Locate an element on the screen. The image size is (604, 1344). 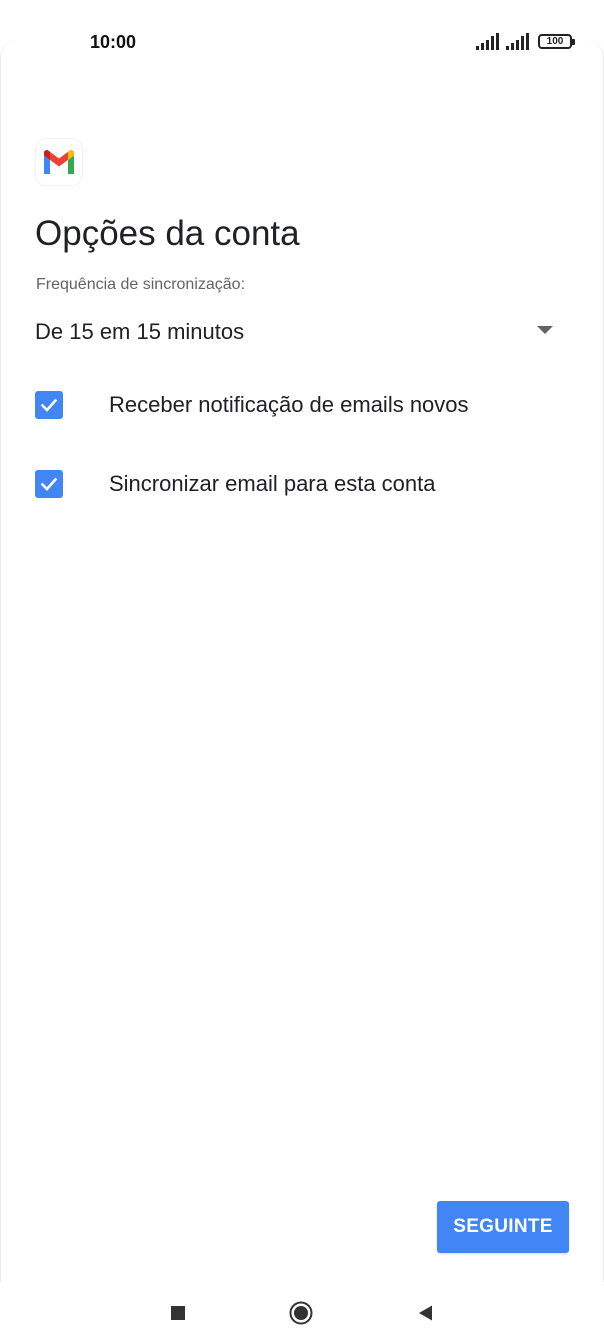
battery-icon: 100 is located at coordinates (556, 41).